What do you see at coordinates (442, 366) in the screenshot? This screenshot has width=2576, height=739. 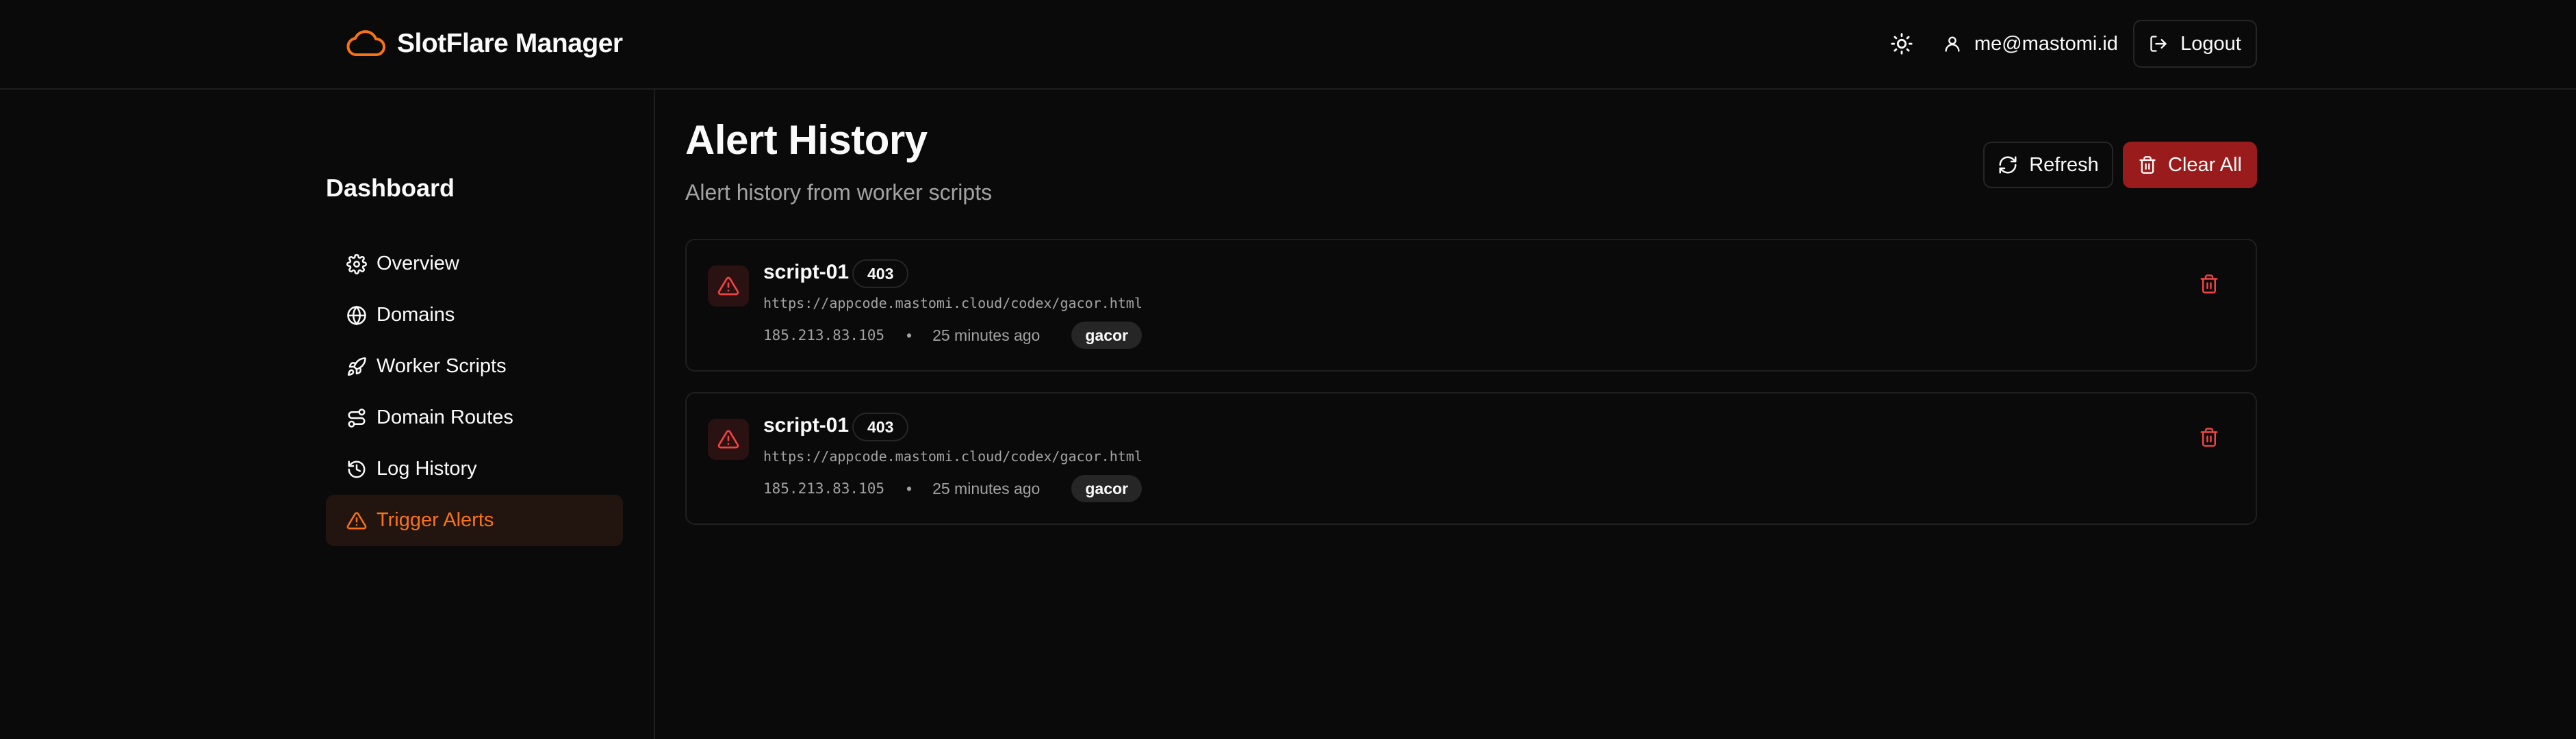 I see `sidebar-item-label: Worker Scripts` at bounding box center [442, 366].